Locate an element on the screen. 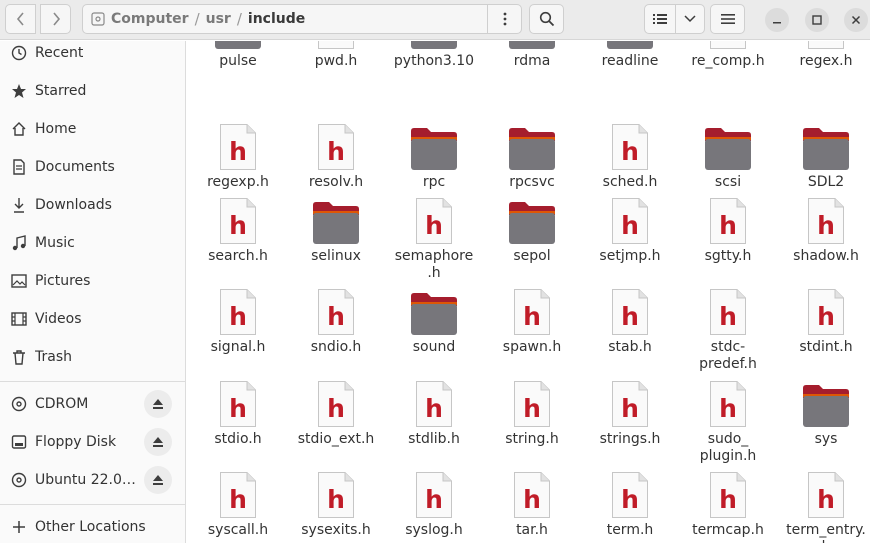 The height and width of the screenshot is (543, 870). breadcrumb-computer: Computer is located at coordinates (150, 19).